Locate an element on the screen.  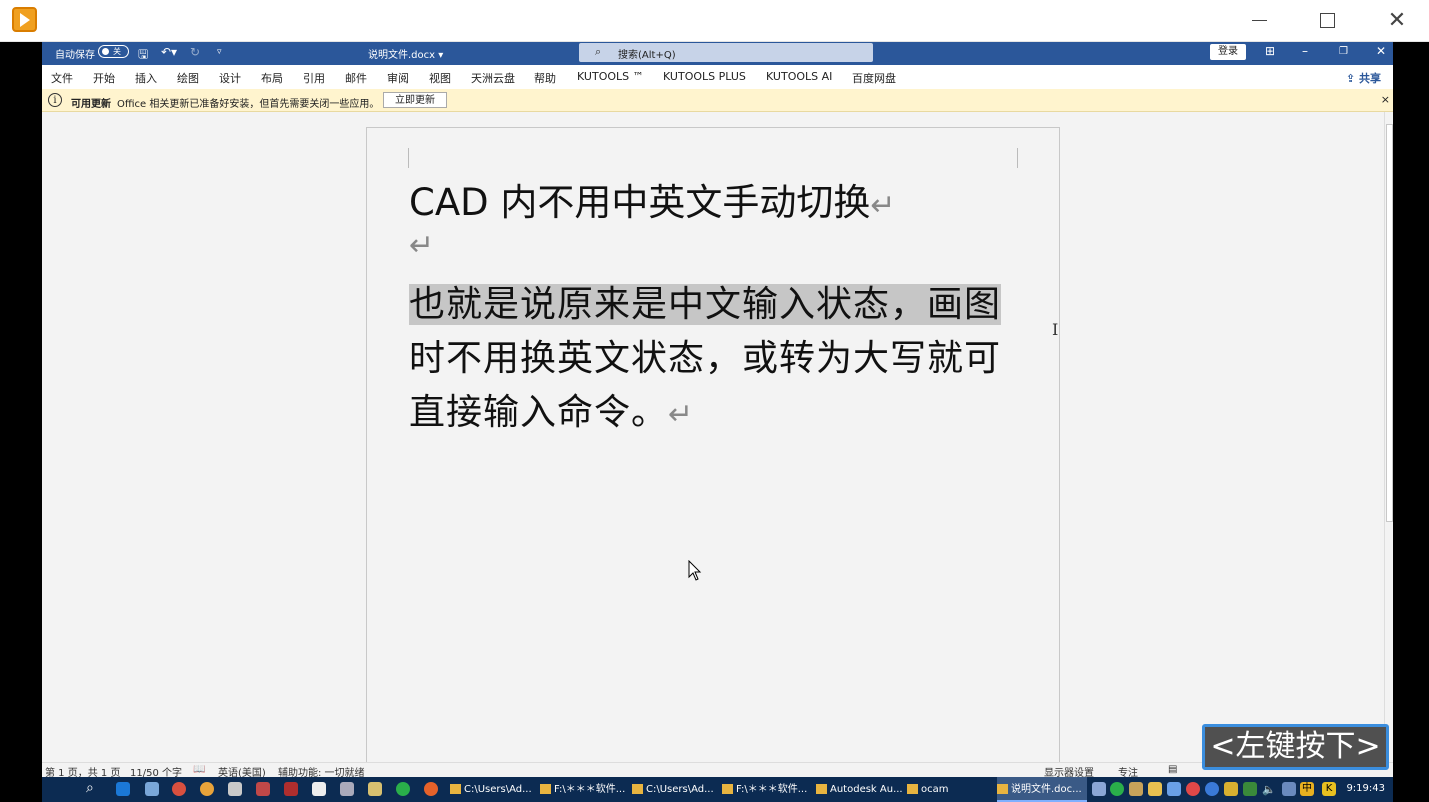
ribbon-tab: 视图 is located at coordinates (440, 78).